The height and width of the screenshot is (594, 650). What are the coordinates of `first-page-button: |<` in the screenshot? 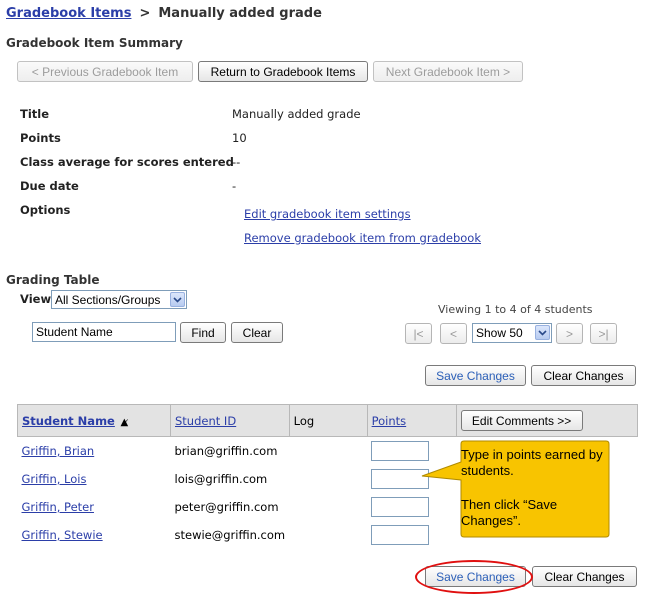 It's located at (418, 333).